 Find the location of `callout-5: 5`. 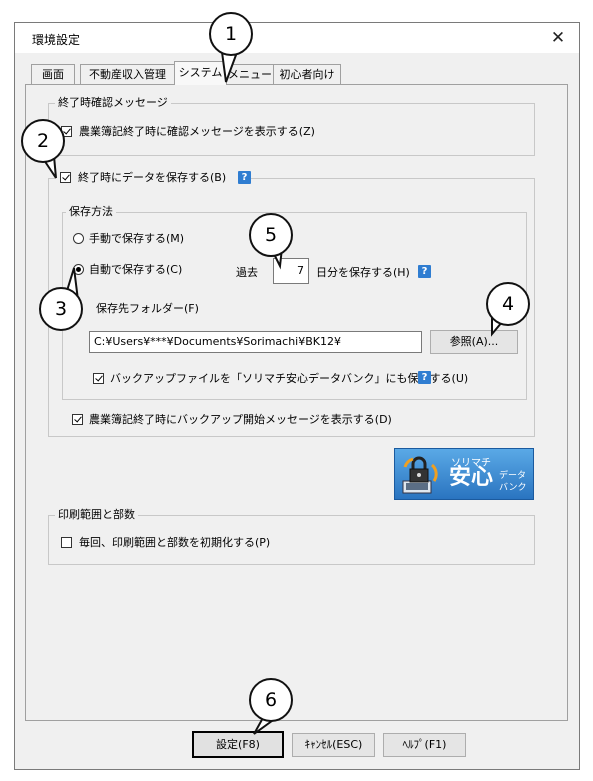

callout-5: 5 is located at coordinates (271, 235).